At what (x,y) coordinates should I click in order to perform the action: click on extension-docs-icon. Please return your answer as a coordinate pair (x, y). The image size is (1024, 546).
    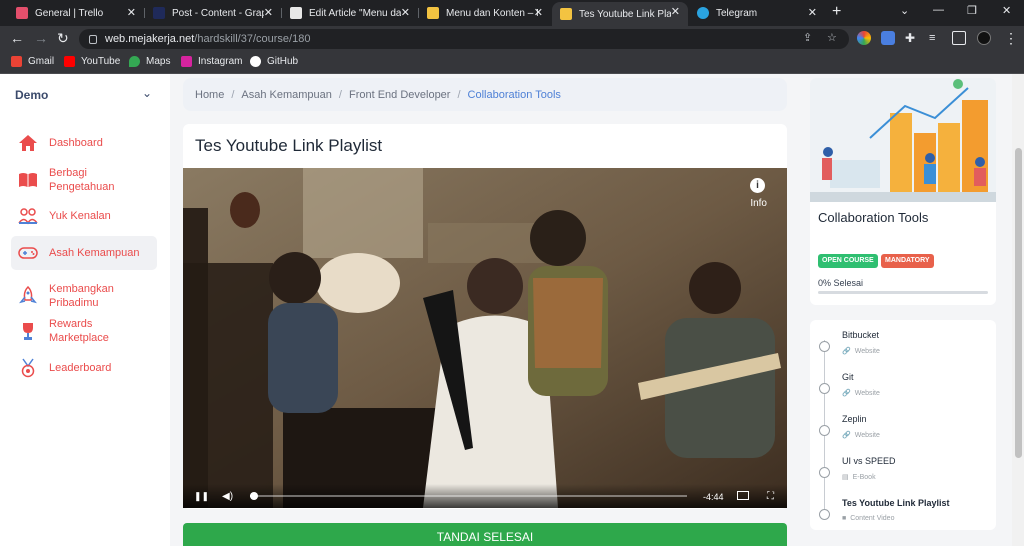
    Looking at the image, I should click on (888, 38).